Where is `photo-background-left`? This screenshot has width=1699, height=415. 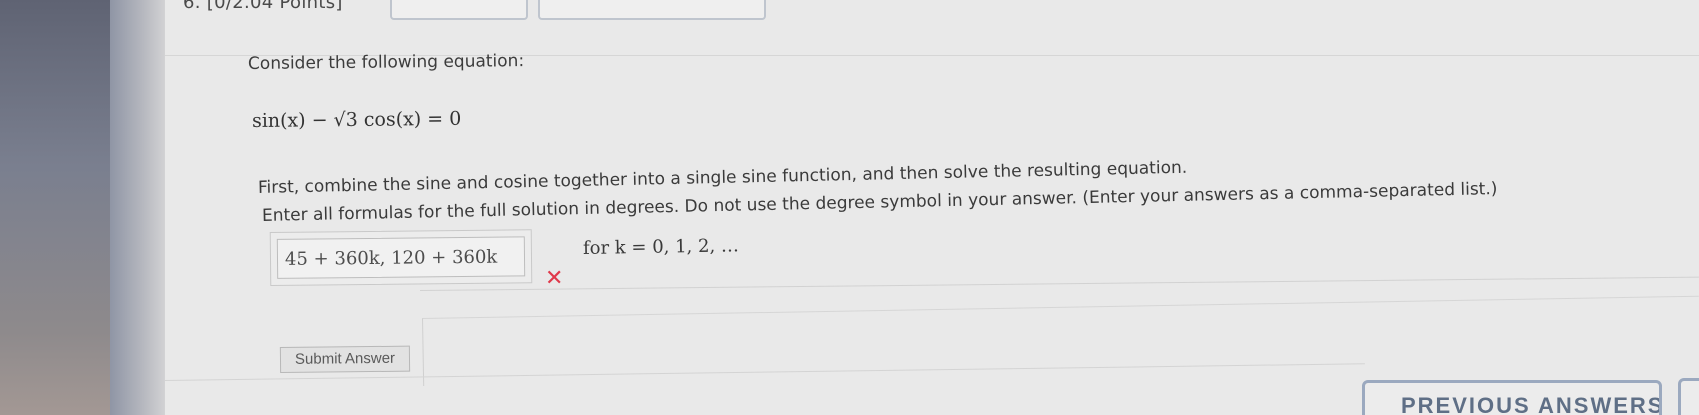
photo-background-left is located at coordinates (55, 207).